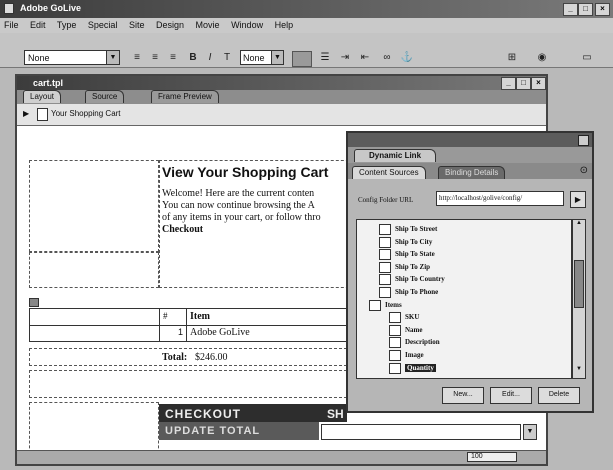 The height and width of the screenshot is (470, 613). What do you see at coordinates (492, 457) in the screenshot?
I see `zoom-field: 100` at bounding box center [492, 457].